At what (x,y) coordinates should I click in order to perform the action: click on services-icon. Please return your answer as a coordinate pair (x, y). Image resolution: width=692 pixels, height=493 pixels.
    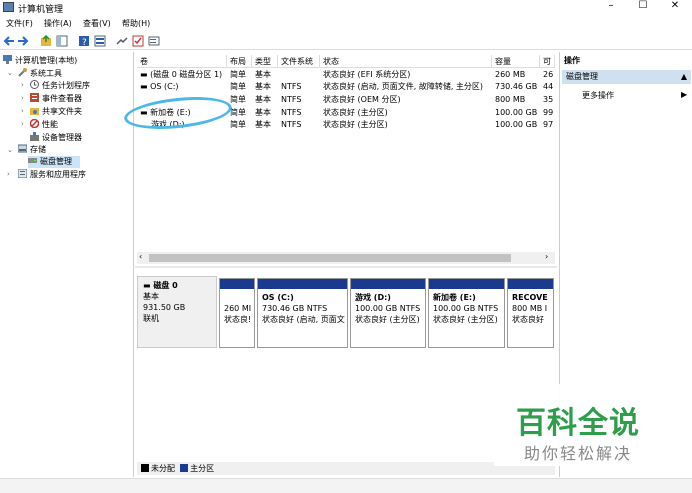
    Looking at the image, I should click on (22, 173).